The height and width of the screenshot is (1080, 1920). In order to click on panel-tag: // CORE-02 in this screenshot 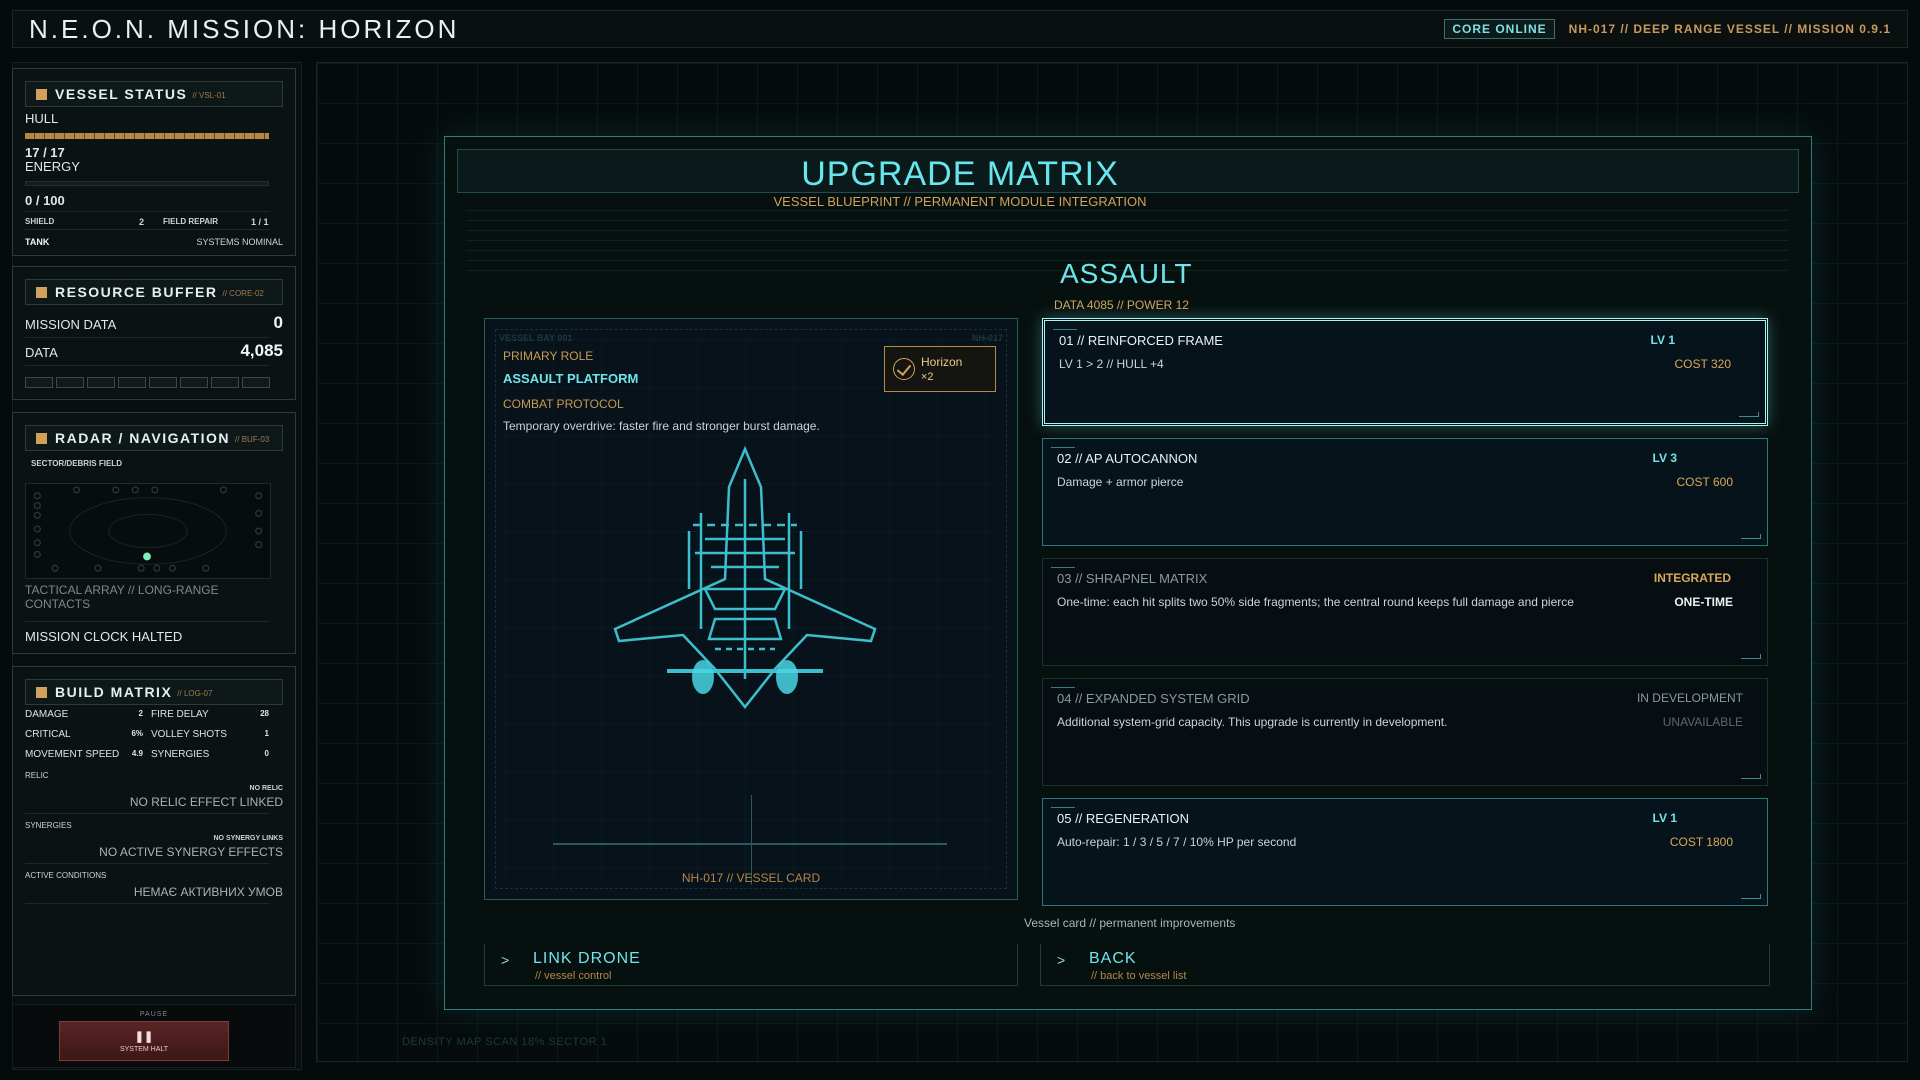, I will do `click(243, 293)`.